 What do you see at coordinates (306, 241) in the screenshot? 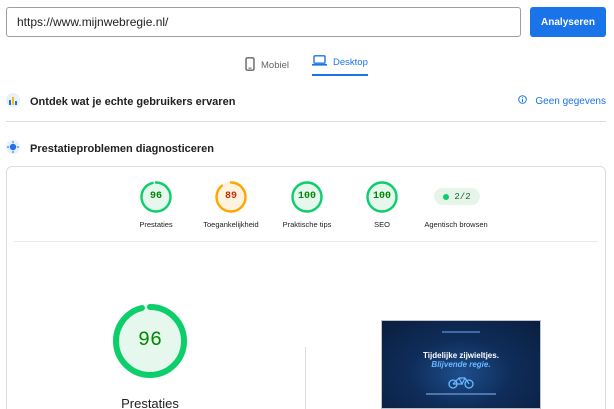
I see `panel-divider` at bounding box center [306, 241].